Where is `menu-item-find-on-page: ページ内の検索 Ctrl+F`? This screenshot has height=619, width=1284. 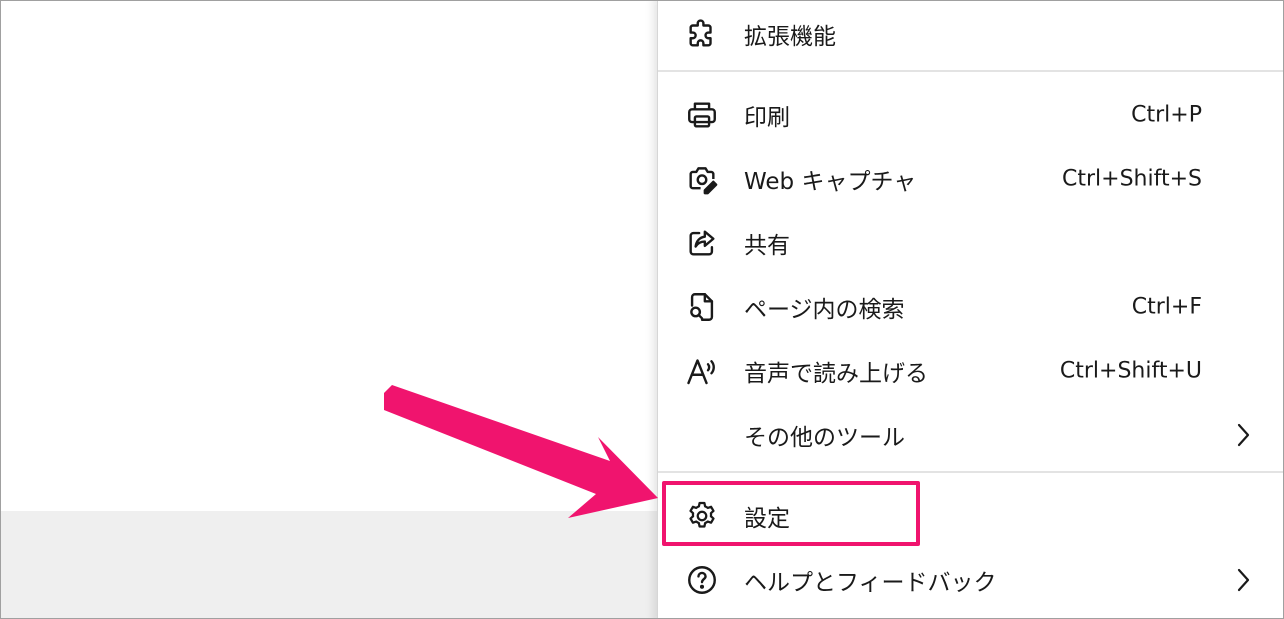 menu-item-find-on-page: ページ内の検索 Ctrl+F is located at coordinates (970, 307).